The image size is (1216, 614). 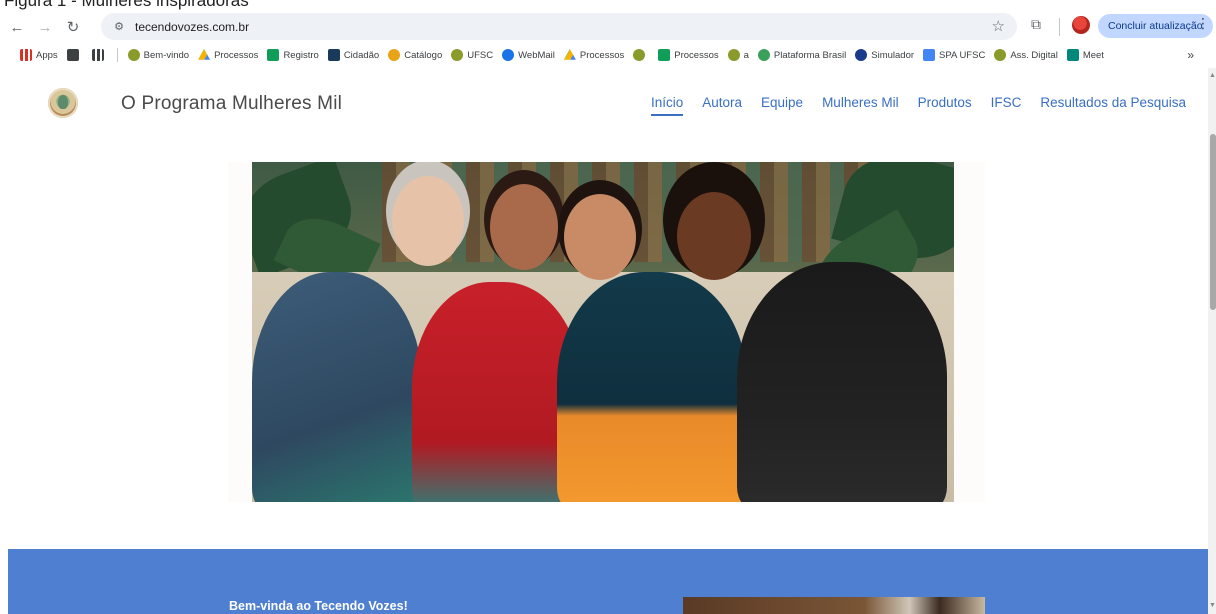 What do you see at coordinates (361, 55) in the screenshot?
I see `bookmark-label: Cidadão` at bounding box center [361, 55].